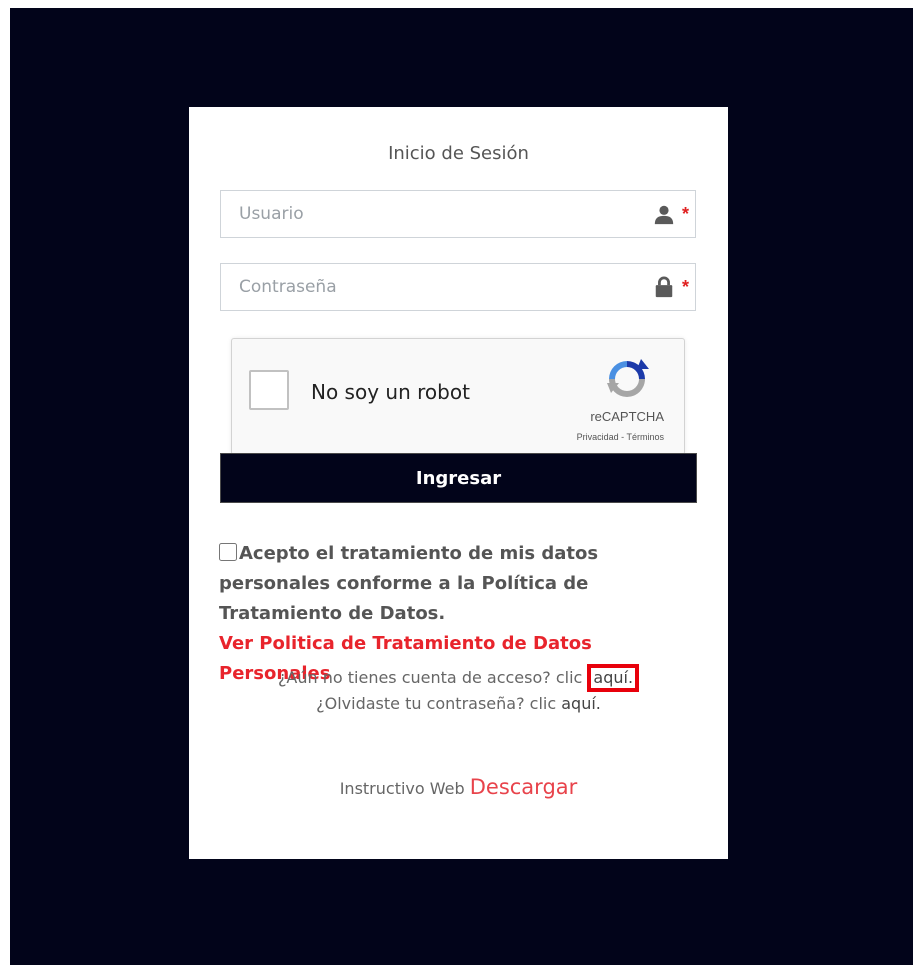  I want to click on signup-link: aquí., so click(613, 678).